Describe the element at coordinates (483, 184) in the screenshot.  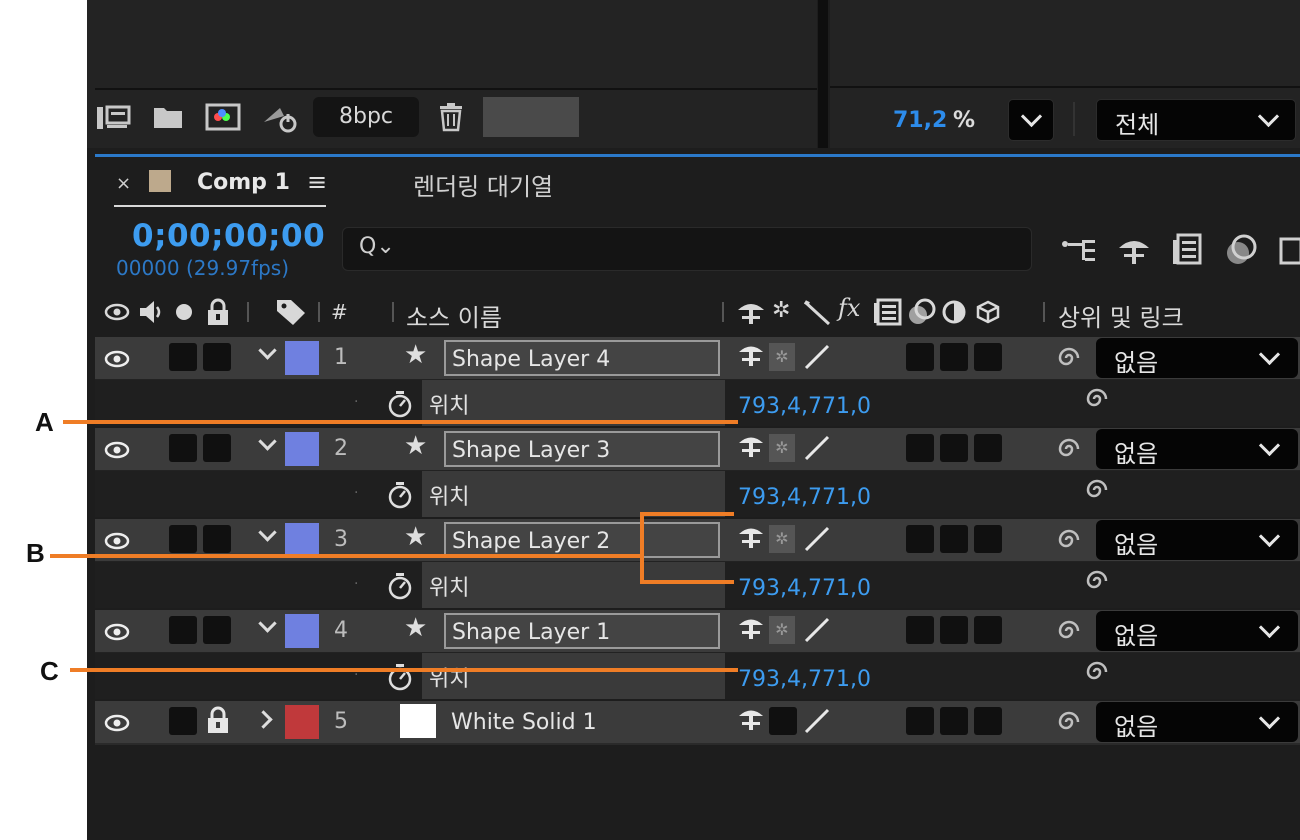
I see `tab-render-queue: 렌더링 대기열` at that location.